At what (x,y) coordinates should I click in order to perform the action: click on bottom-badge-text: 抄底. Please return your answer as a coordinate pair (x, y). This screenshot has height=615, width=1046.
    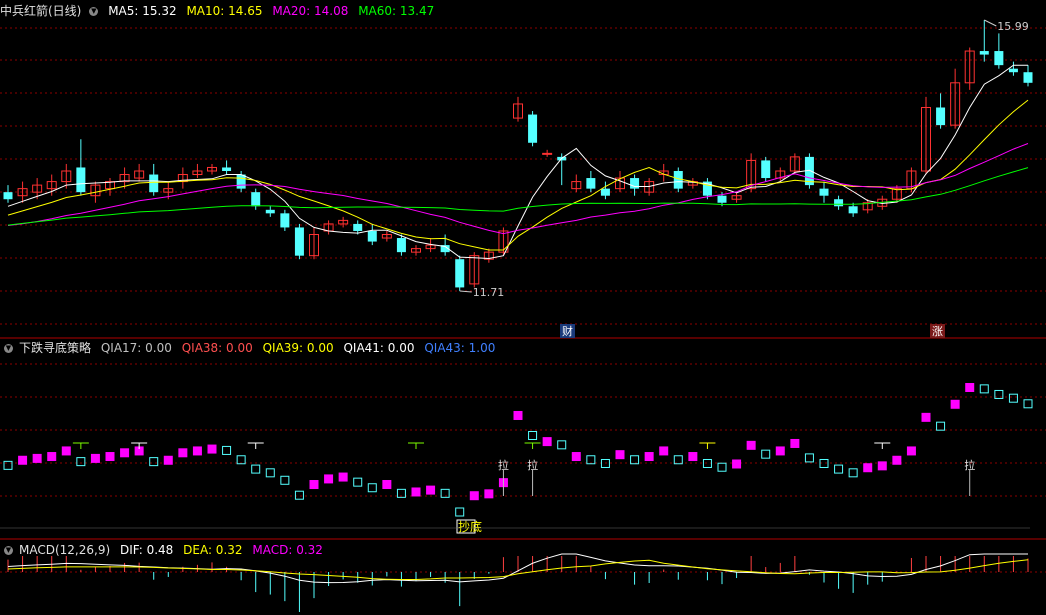
    Looking at the image, I should click on (470, 526).